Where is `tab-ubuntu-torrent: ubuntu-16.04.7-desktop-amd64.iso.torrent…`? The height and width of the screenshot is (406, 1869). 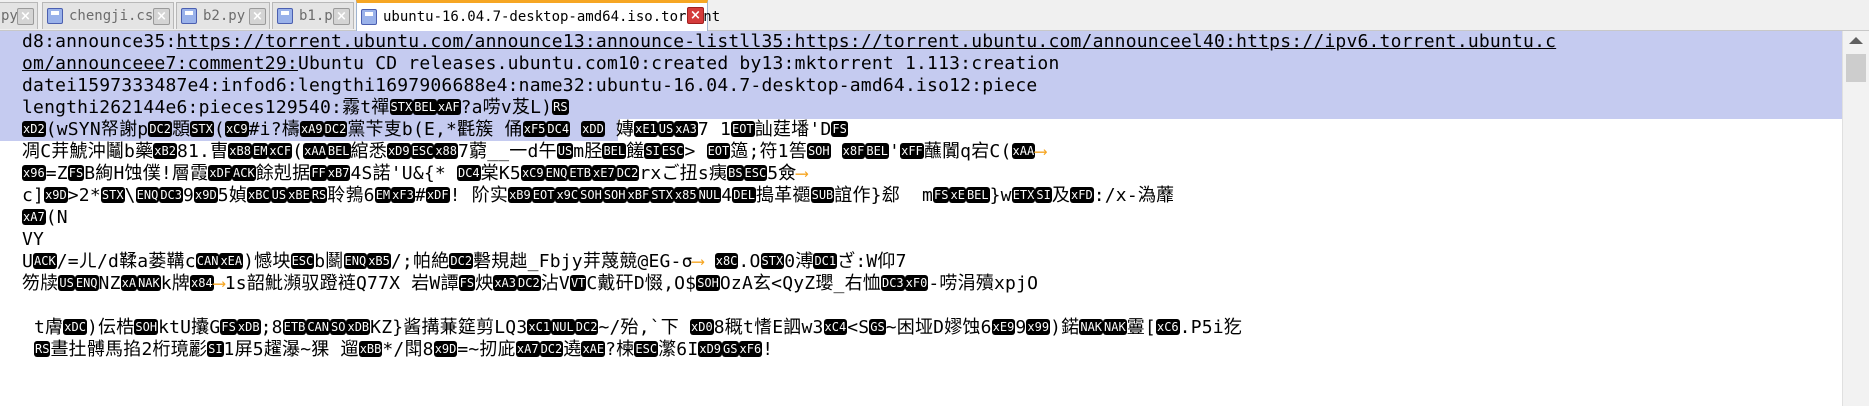
tab-ubuntu-torrent: ubuntu-16.04.7-desktop-amd64.iso.torrent… is located at coordinates (538, 15).